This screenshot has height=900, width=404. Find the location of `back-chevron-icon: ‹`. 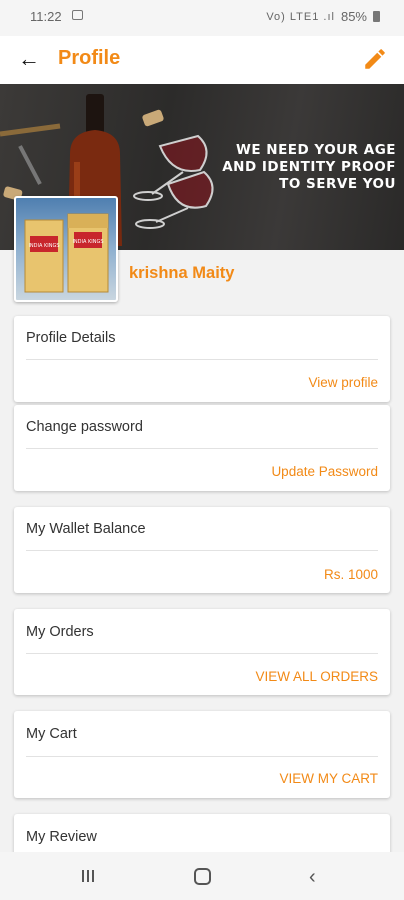

back-chevron-icon: ‹ is located at coordinates (312, 877).